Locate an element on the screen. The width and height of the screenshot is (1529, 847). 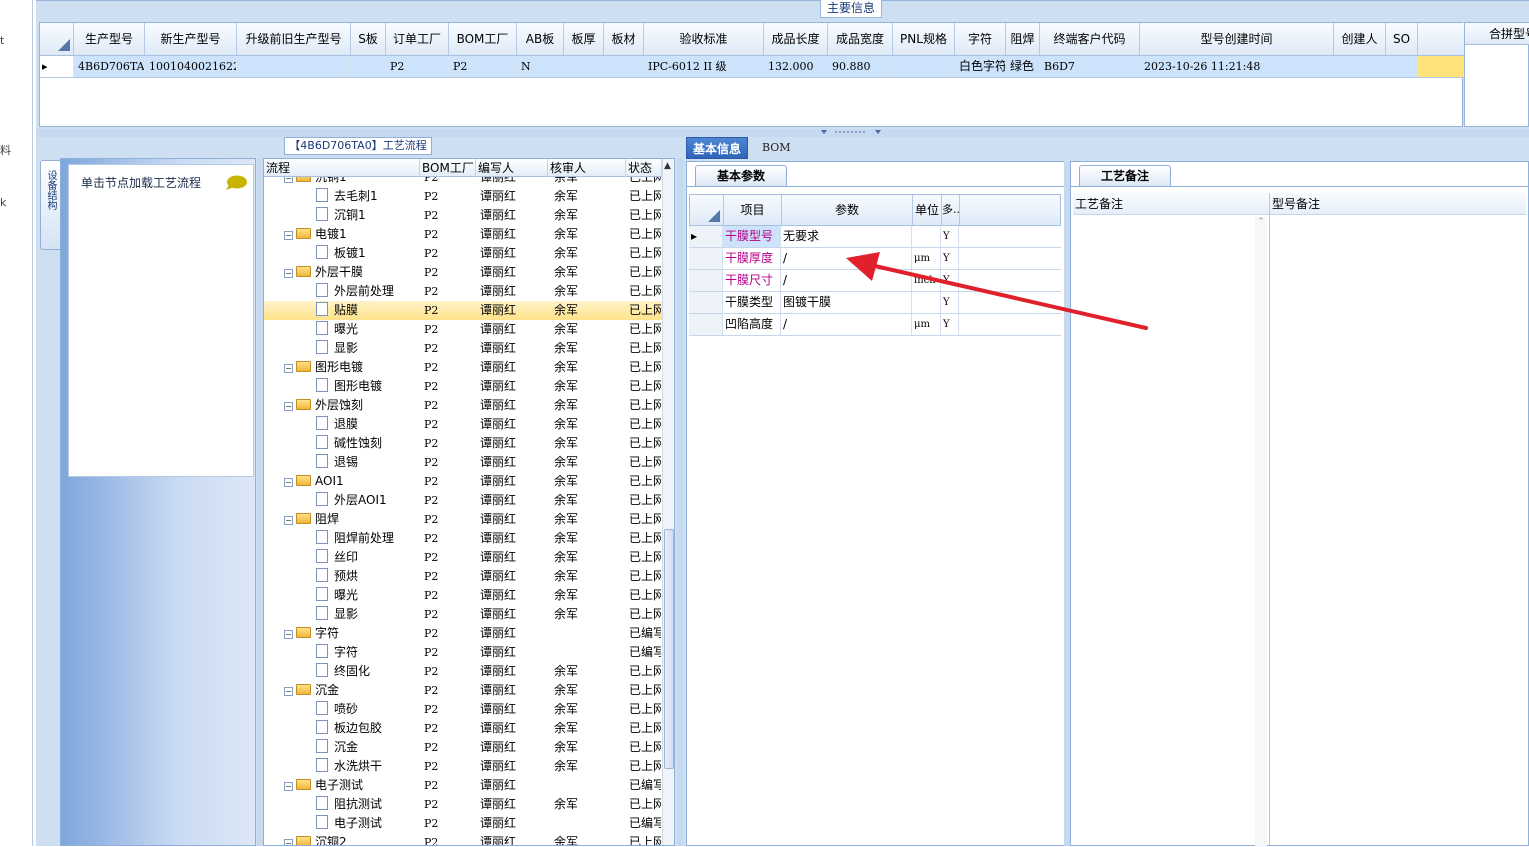
tree-col-header: BOM工厂 is located at coordinates (448, 168).